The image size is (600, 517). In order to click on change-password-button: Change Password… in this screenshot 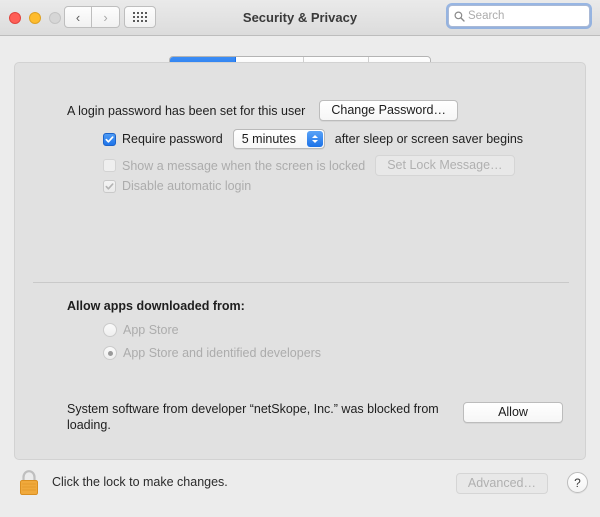, I will do `click(388, 110)`.